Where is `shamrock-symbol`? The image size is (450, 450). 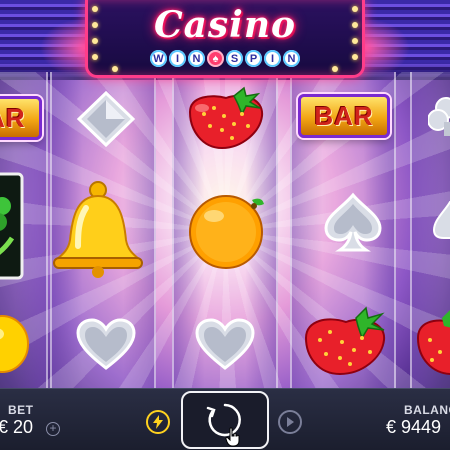 shamrock-symbol is located at coordinates (14, 228).